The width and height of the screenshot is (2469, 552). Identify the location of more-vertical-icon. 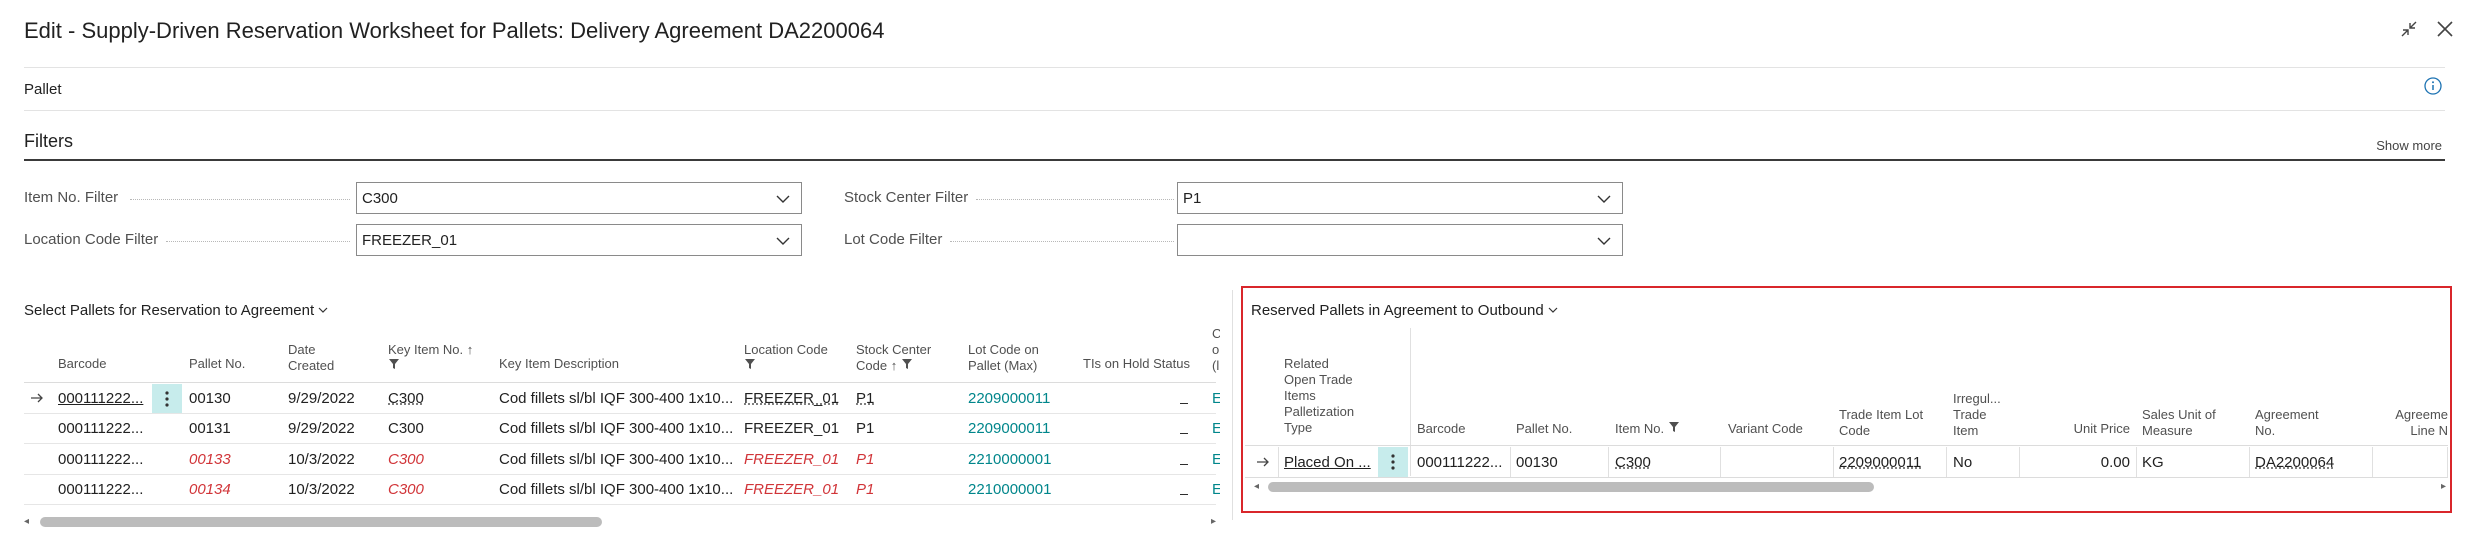
(167, 399).